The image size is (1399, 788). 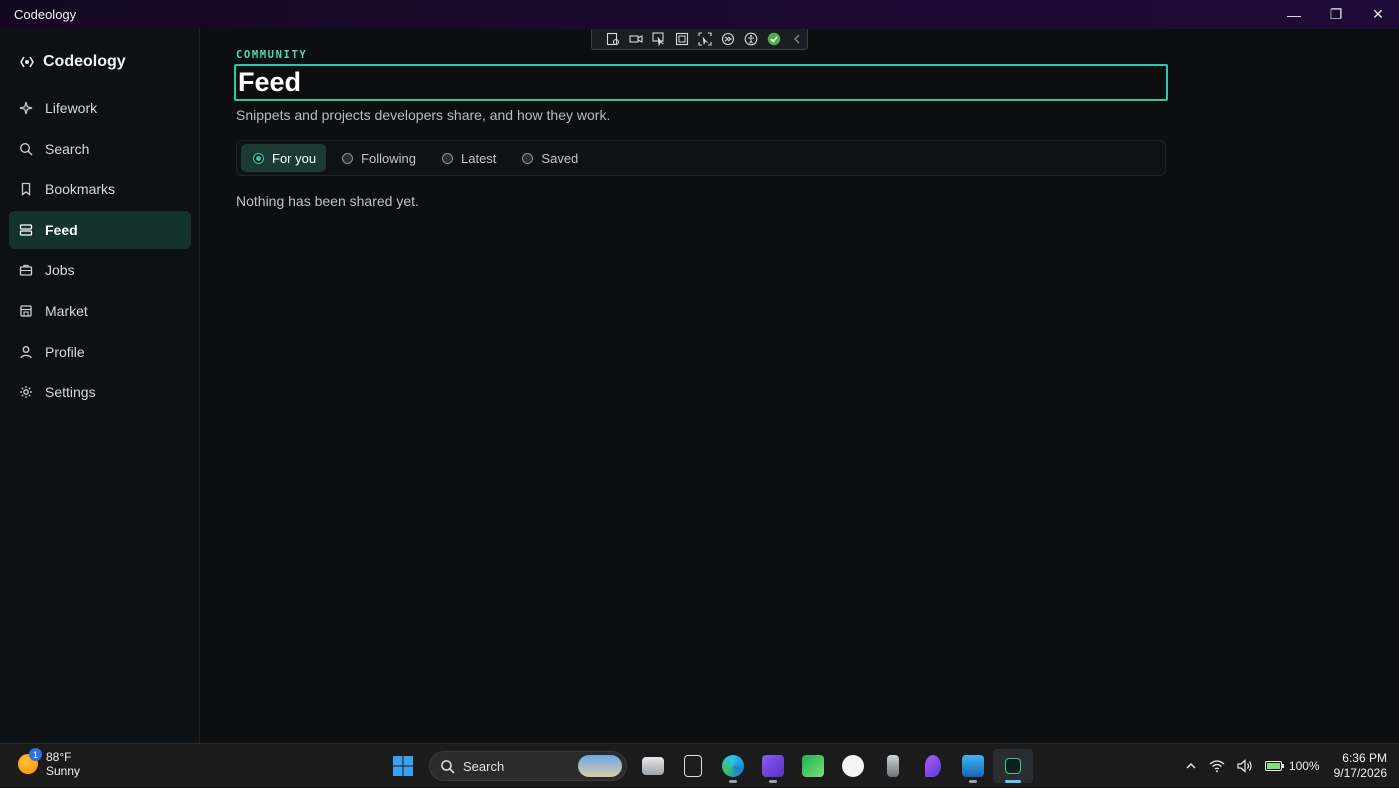 I want to click on visual-studio-icon, so click(x=773, y=766).